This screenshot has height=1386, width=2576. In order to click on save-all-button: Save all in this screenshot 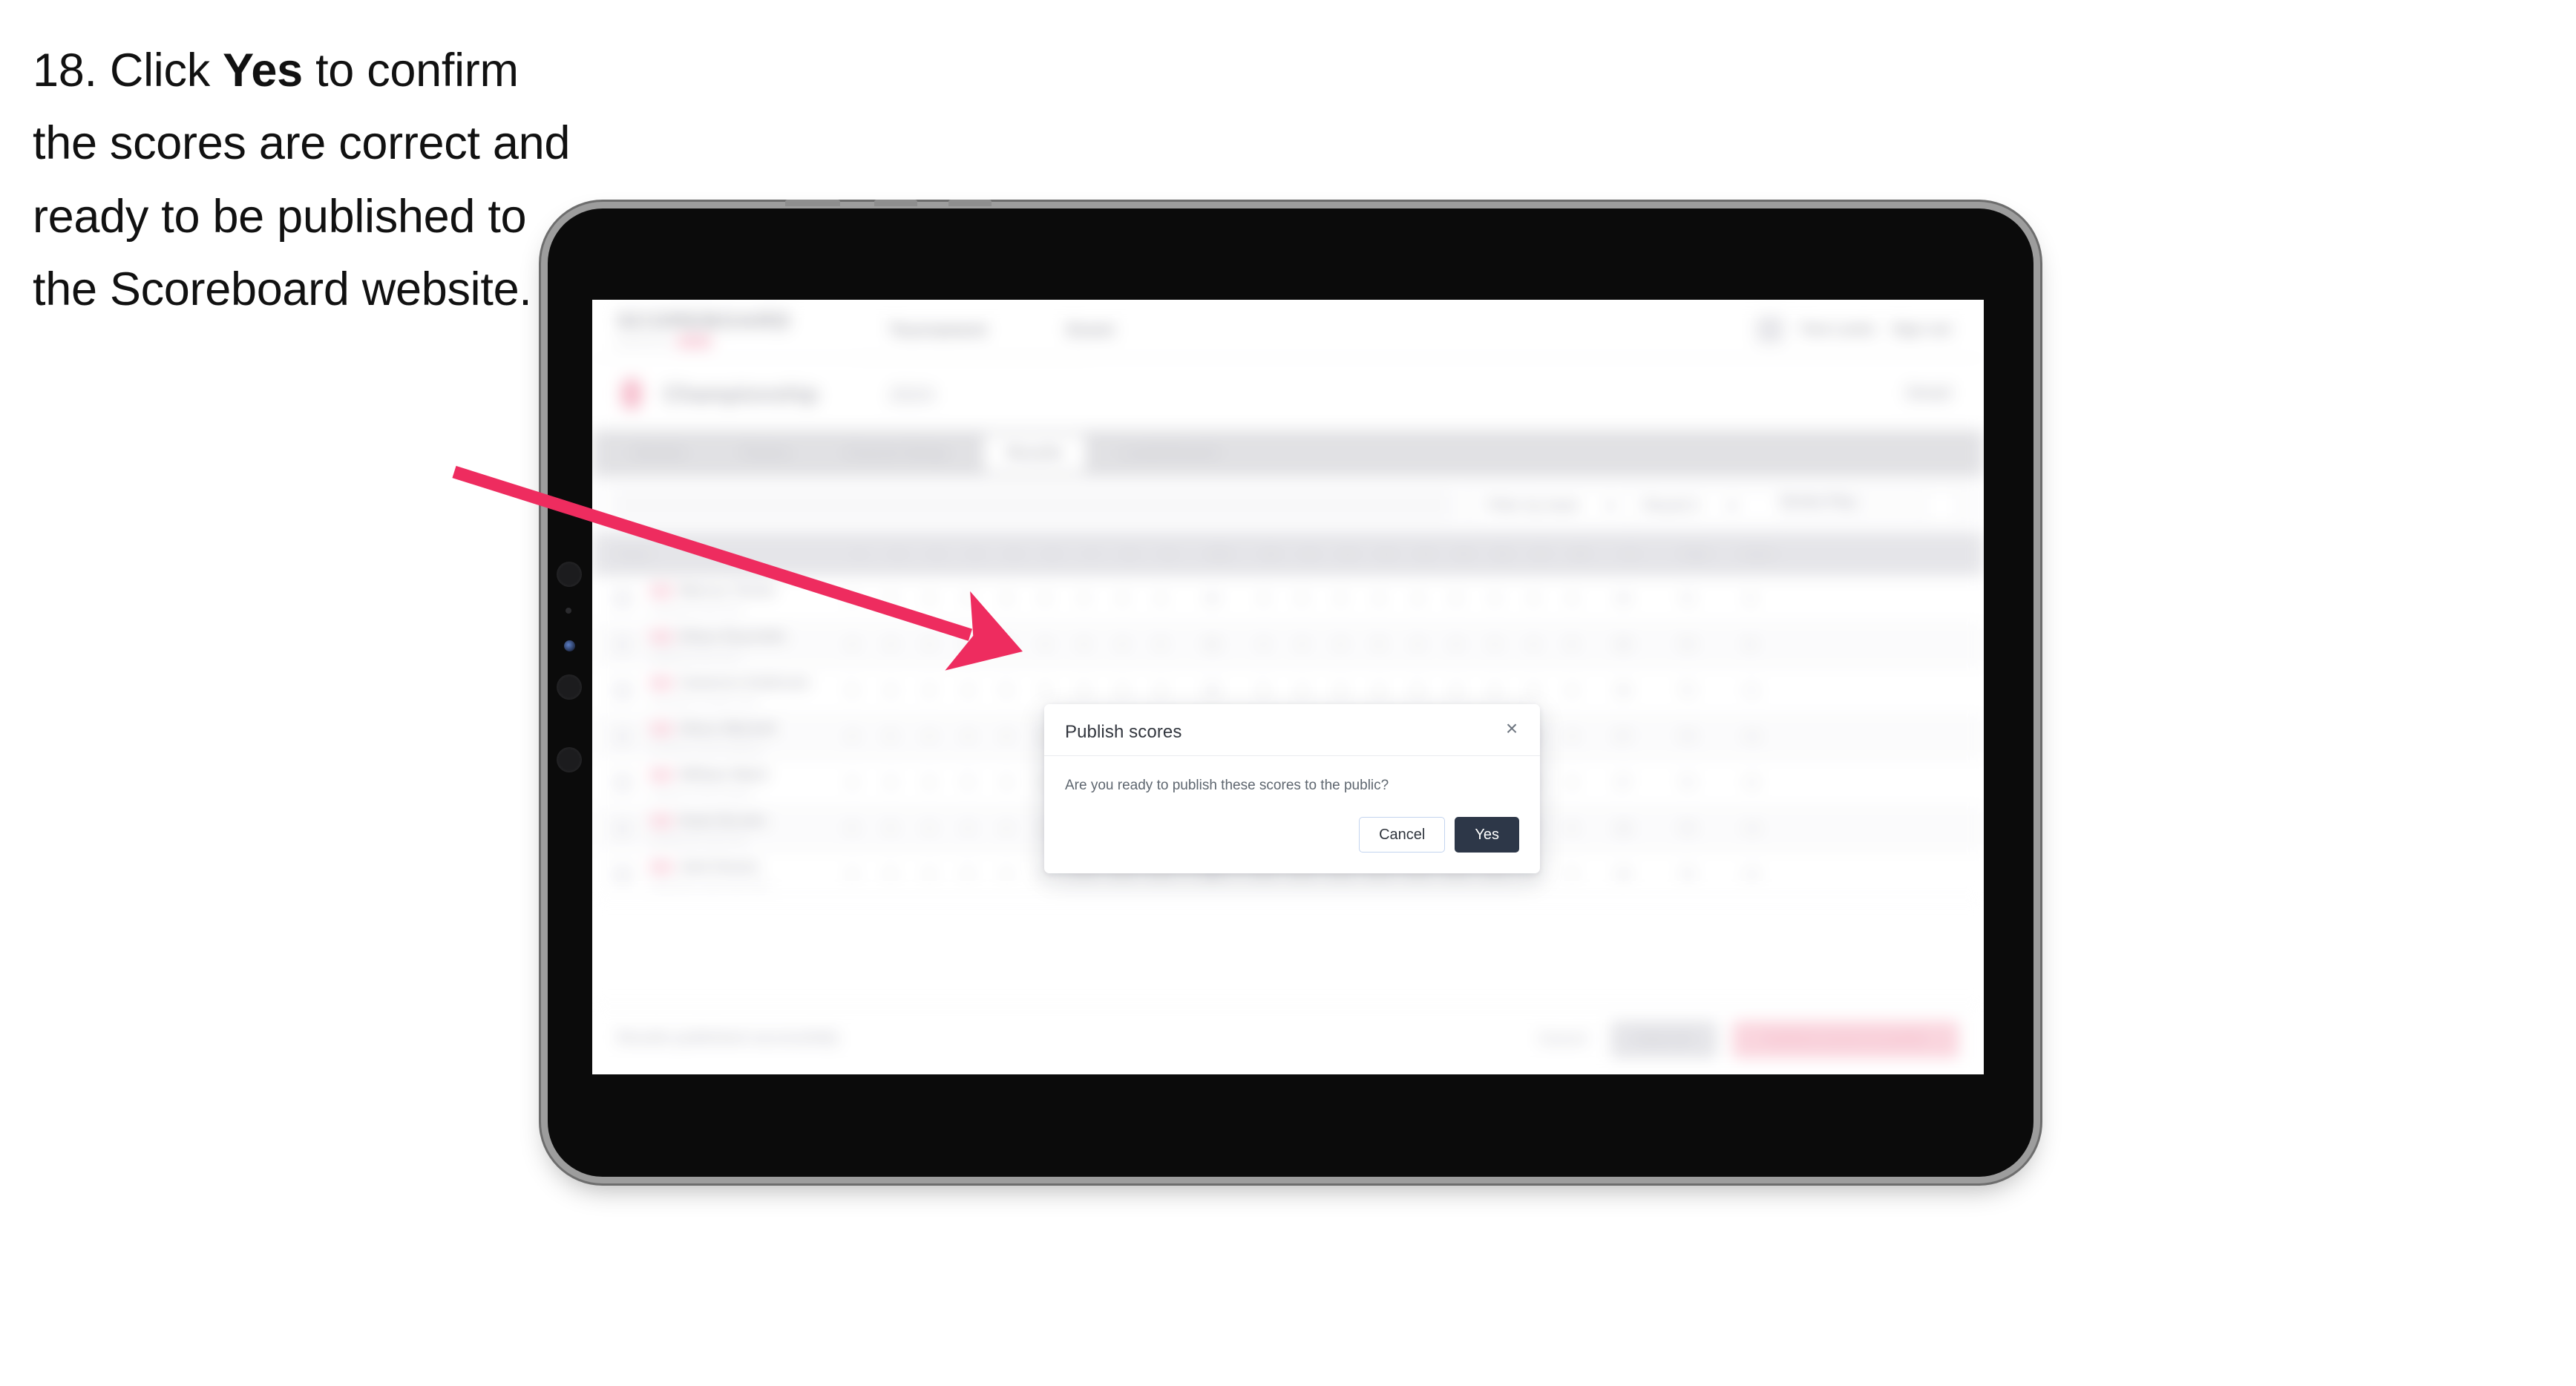, I will do `click(1663, 1039)`.